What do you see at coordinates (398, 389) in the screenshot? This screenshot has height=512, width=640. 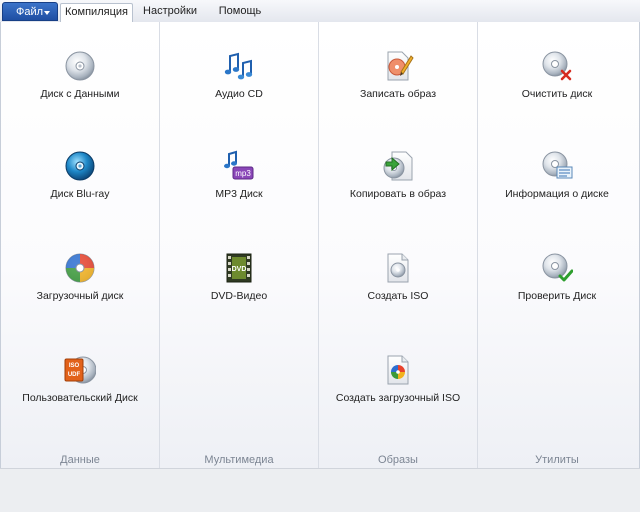 I see `create-boot-iso-button: Создать загрузочный ISO` at bounding box center [398, 389].